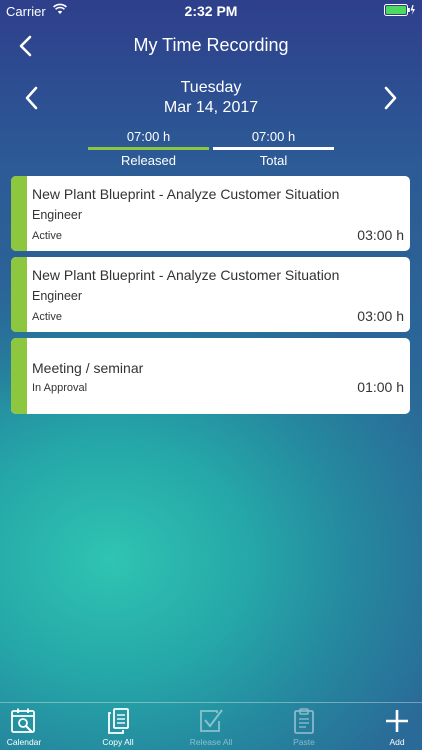 Image resolution: width=422 pixels, height=750 pixels. I want to click on entry-title: Meeting / seminar, so click(88, 368).